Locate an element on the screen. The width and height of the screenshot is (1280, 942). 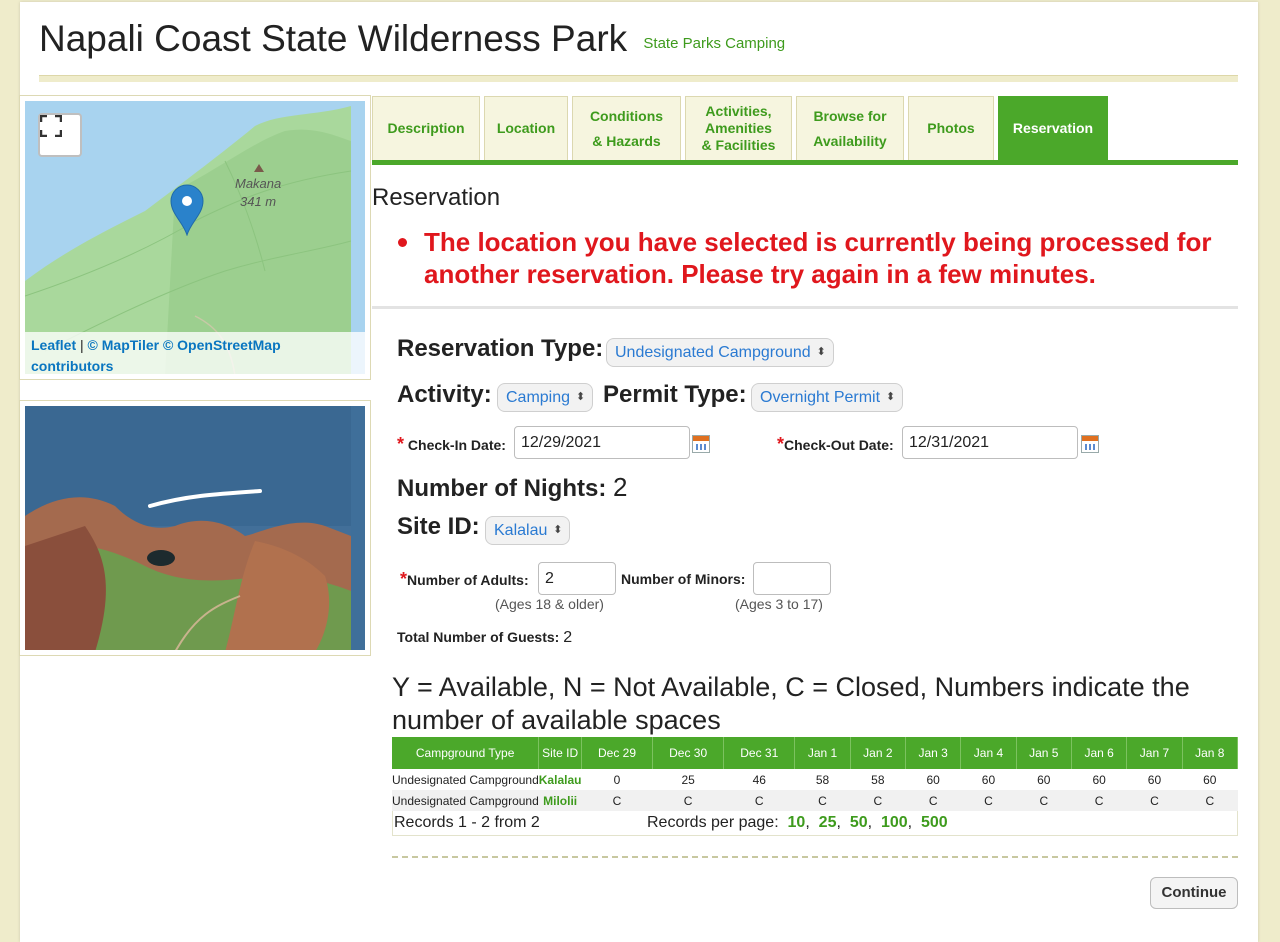
per-page-option-500: 500 is located at coordinates (934, 822).